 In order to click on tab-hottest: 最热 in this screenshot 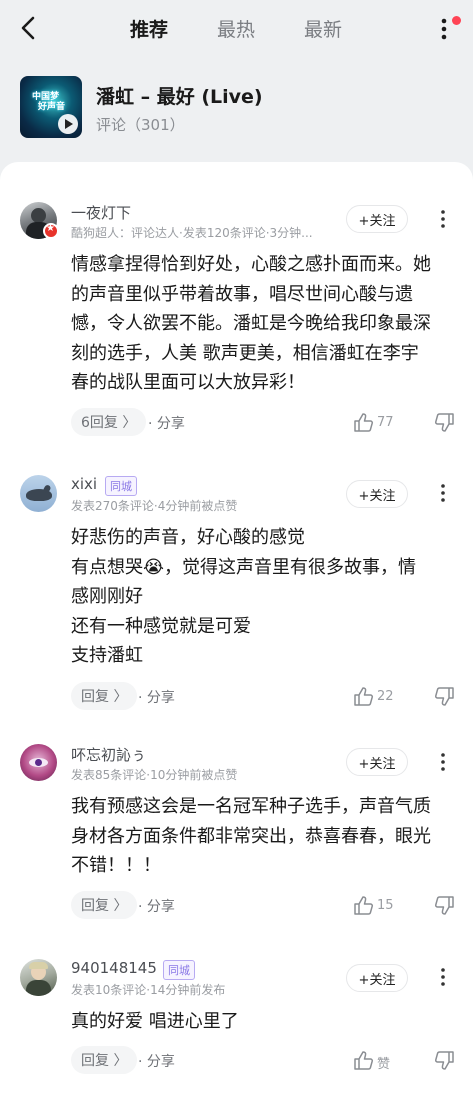, I will do `click(236, 28)`.